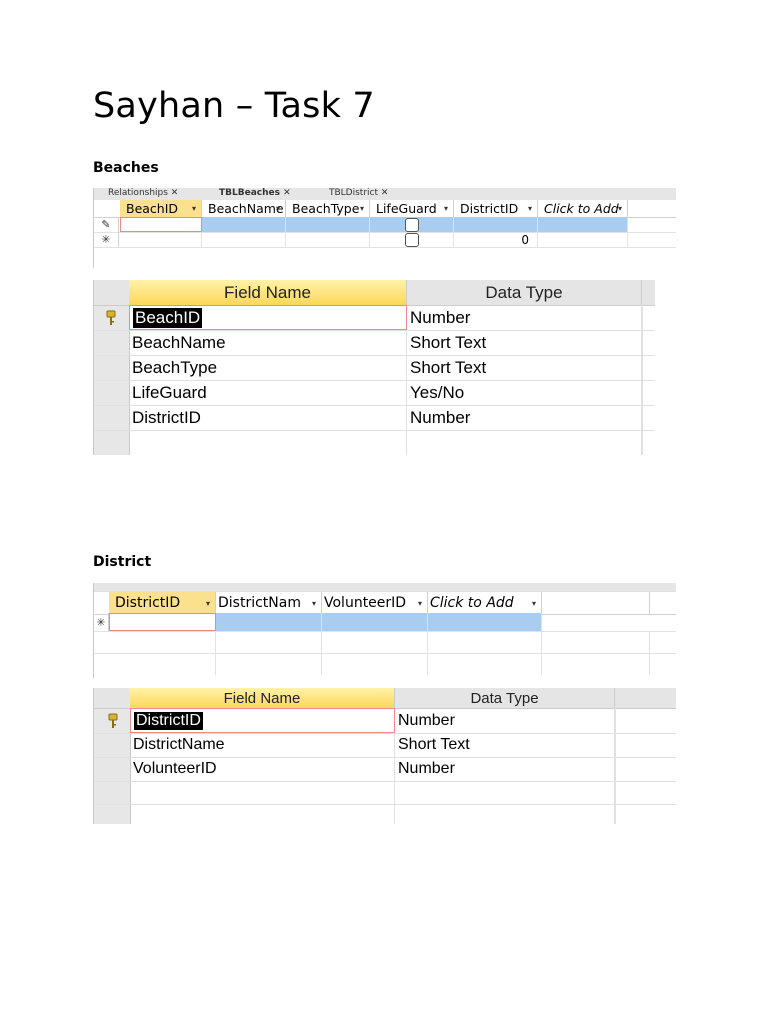 The width and height of the screenshot is (768, 1024). Describe the element at coordinates (268, 292) in the screenshot. I see `field-name-header: Field Name` at that location.